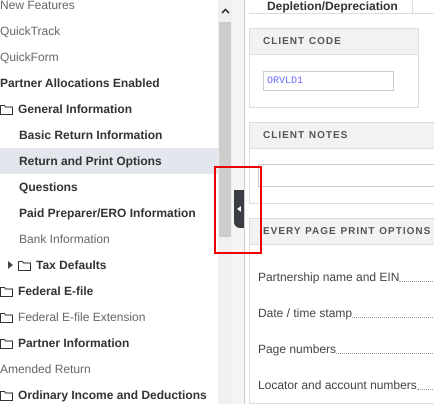 The image size is (434, 404). I want to click on notes-field, so click(346, 175).